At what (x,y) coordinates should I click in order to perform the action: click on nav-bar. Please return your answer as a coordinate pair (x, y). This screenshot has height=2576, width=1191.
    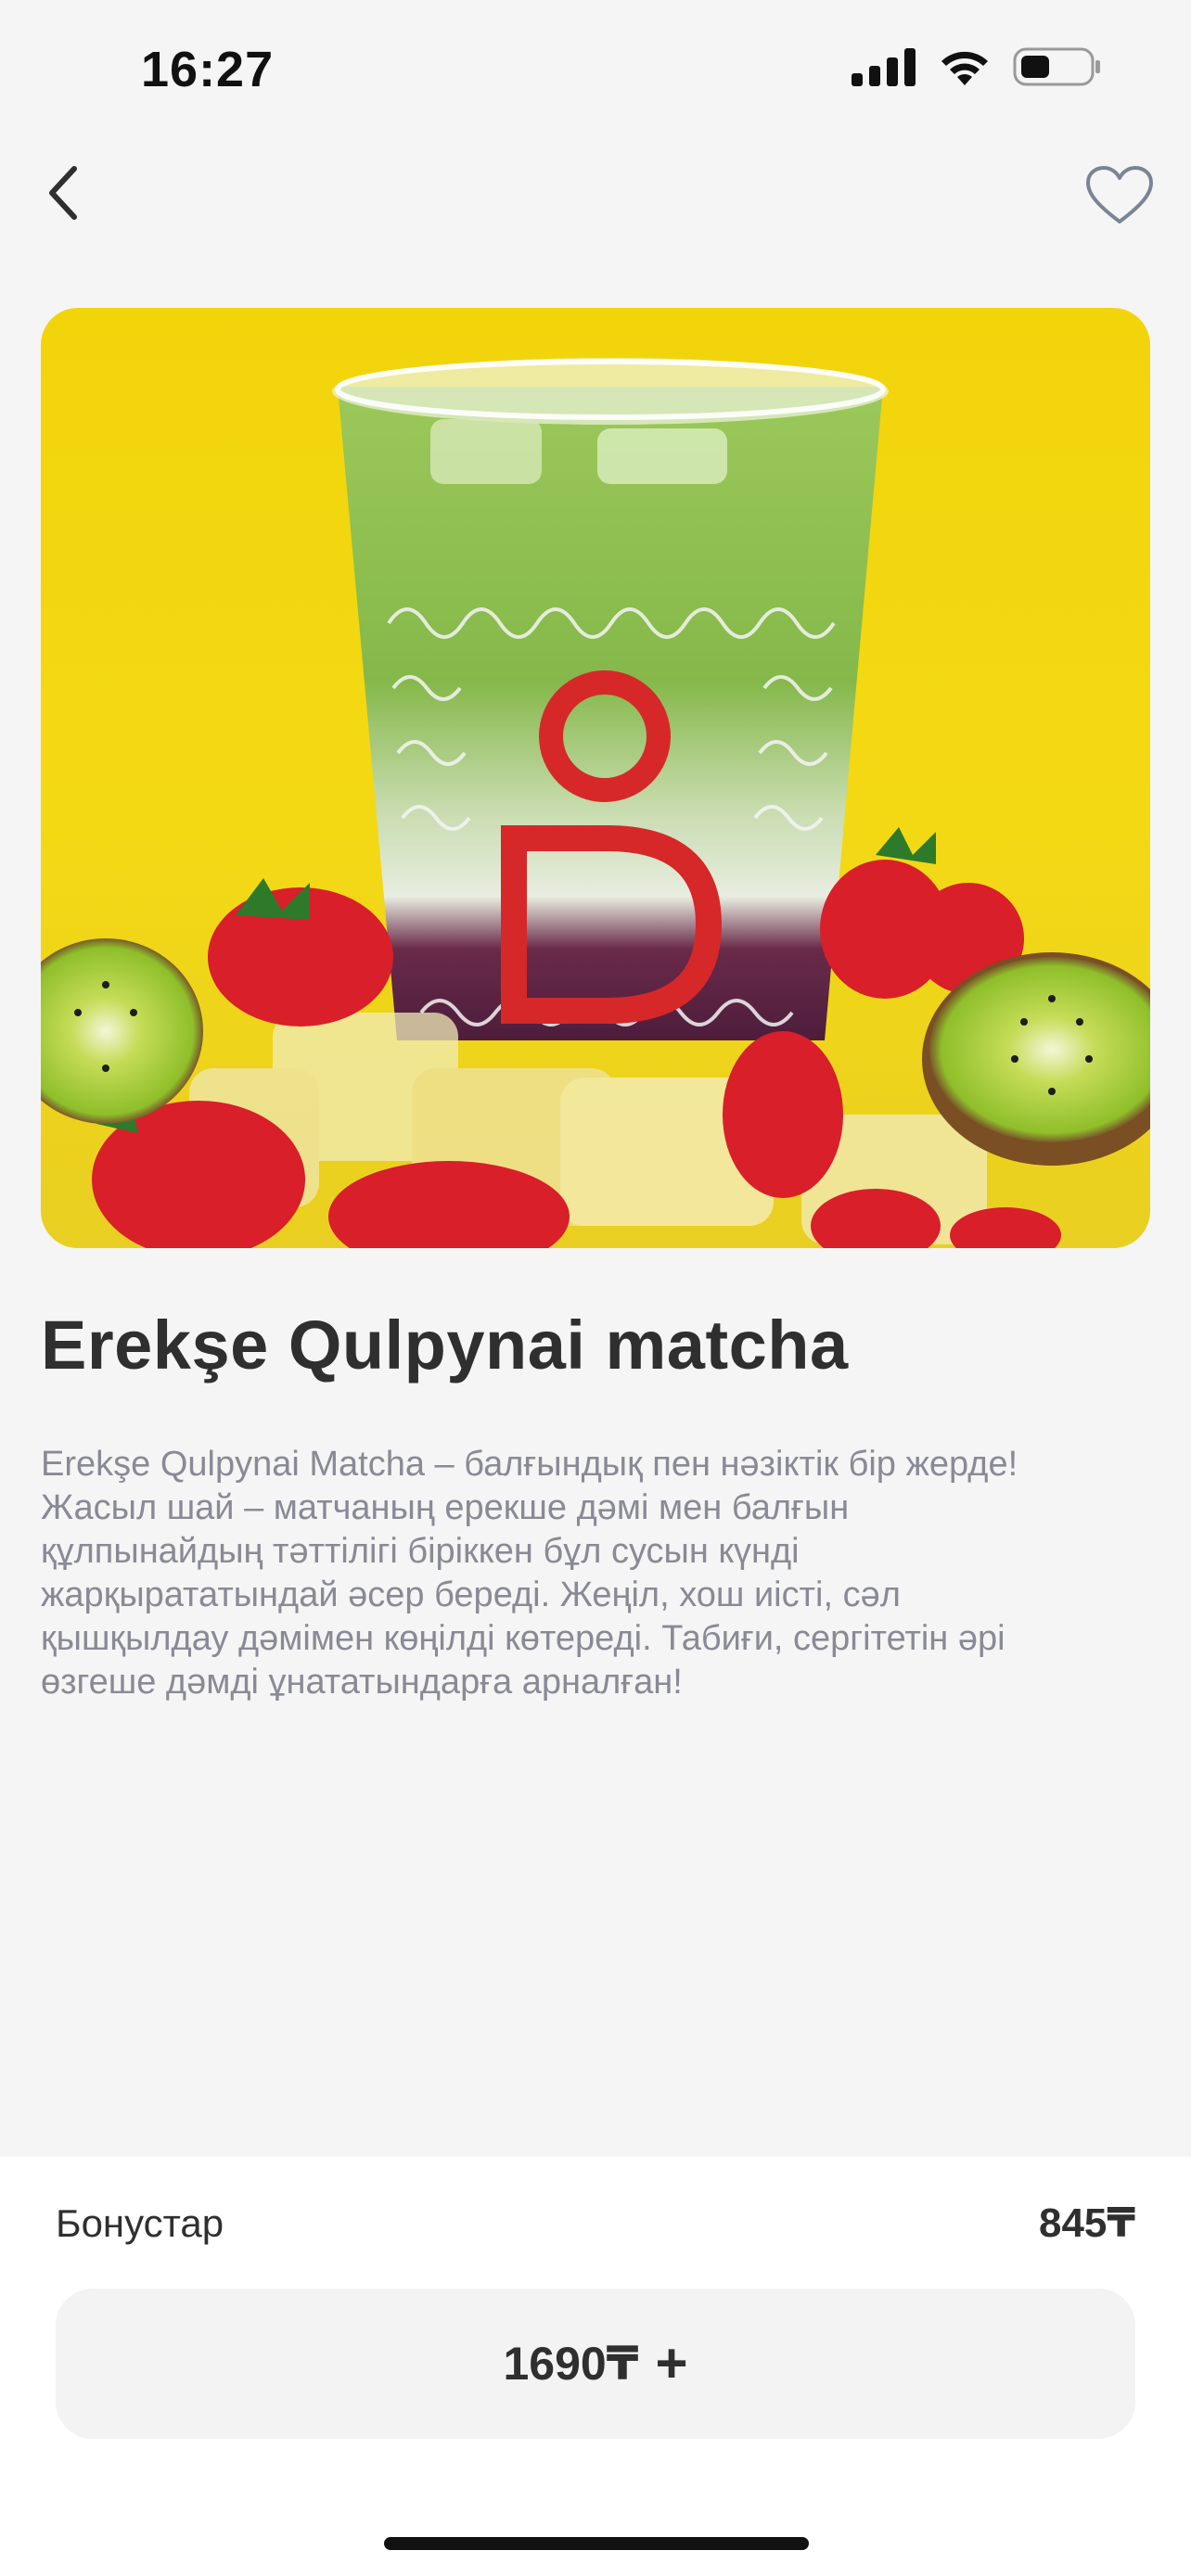
    Looking at the image, I should click on (595, 194).